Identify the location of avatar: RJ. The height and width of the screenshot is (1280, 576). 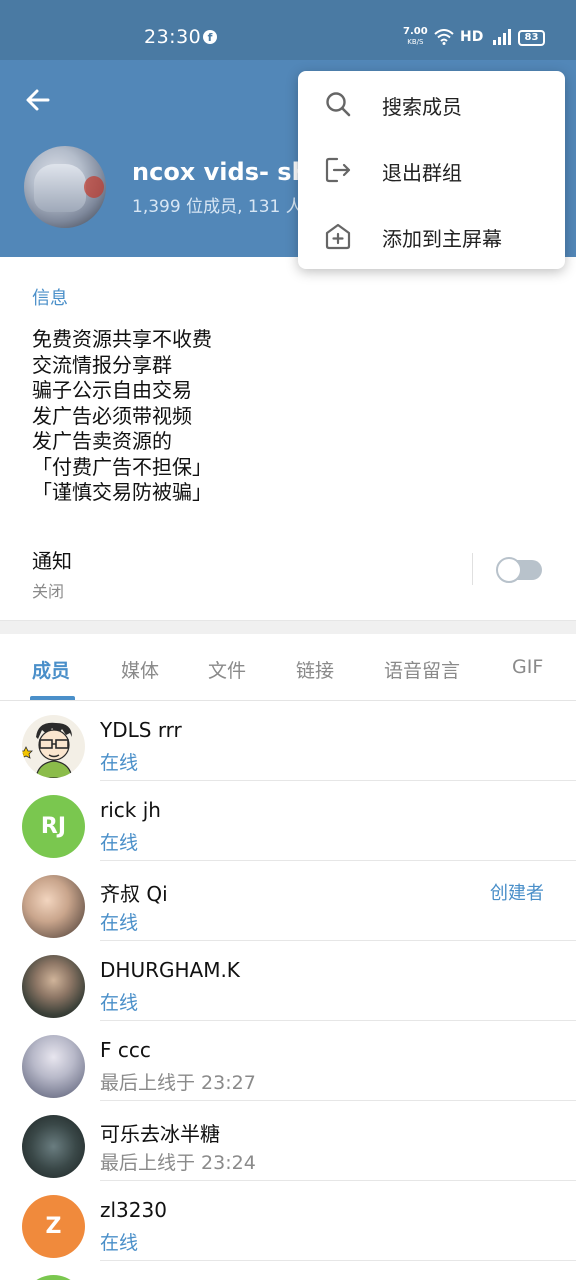
(53, 826).